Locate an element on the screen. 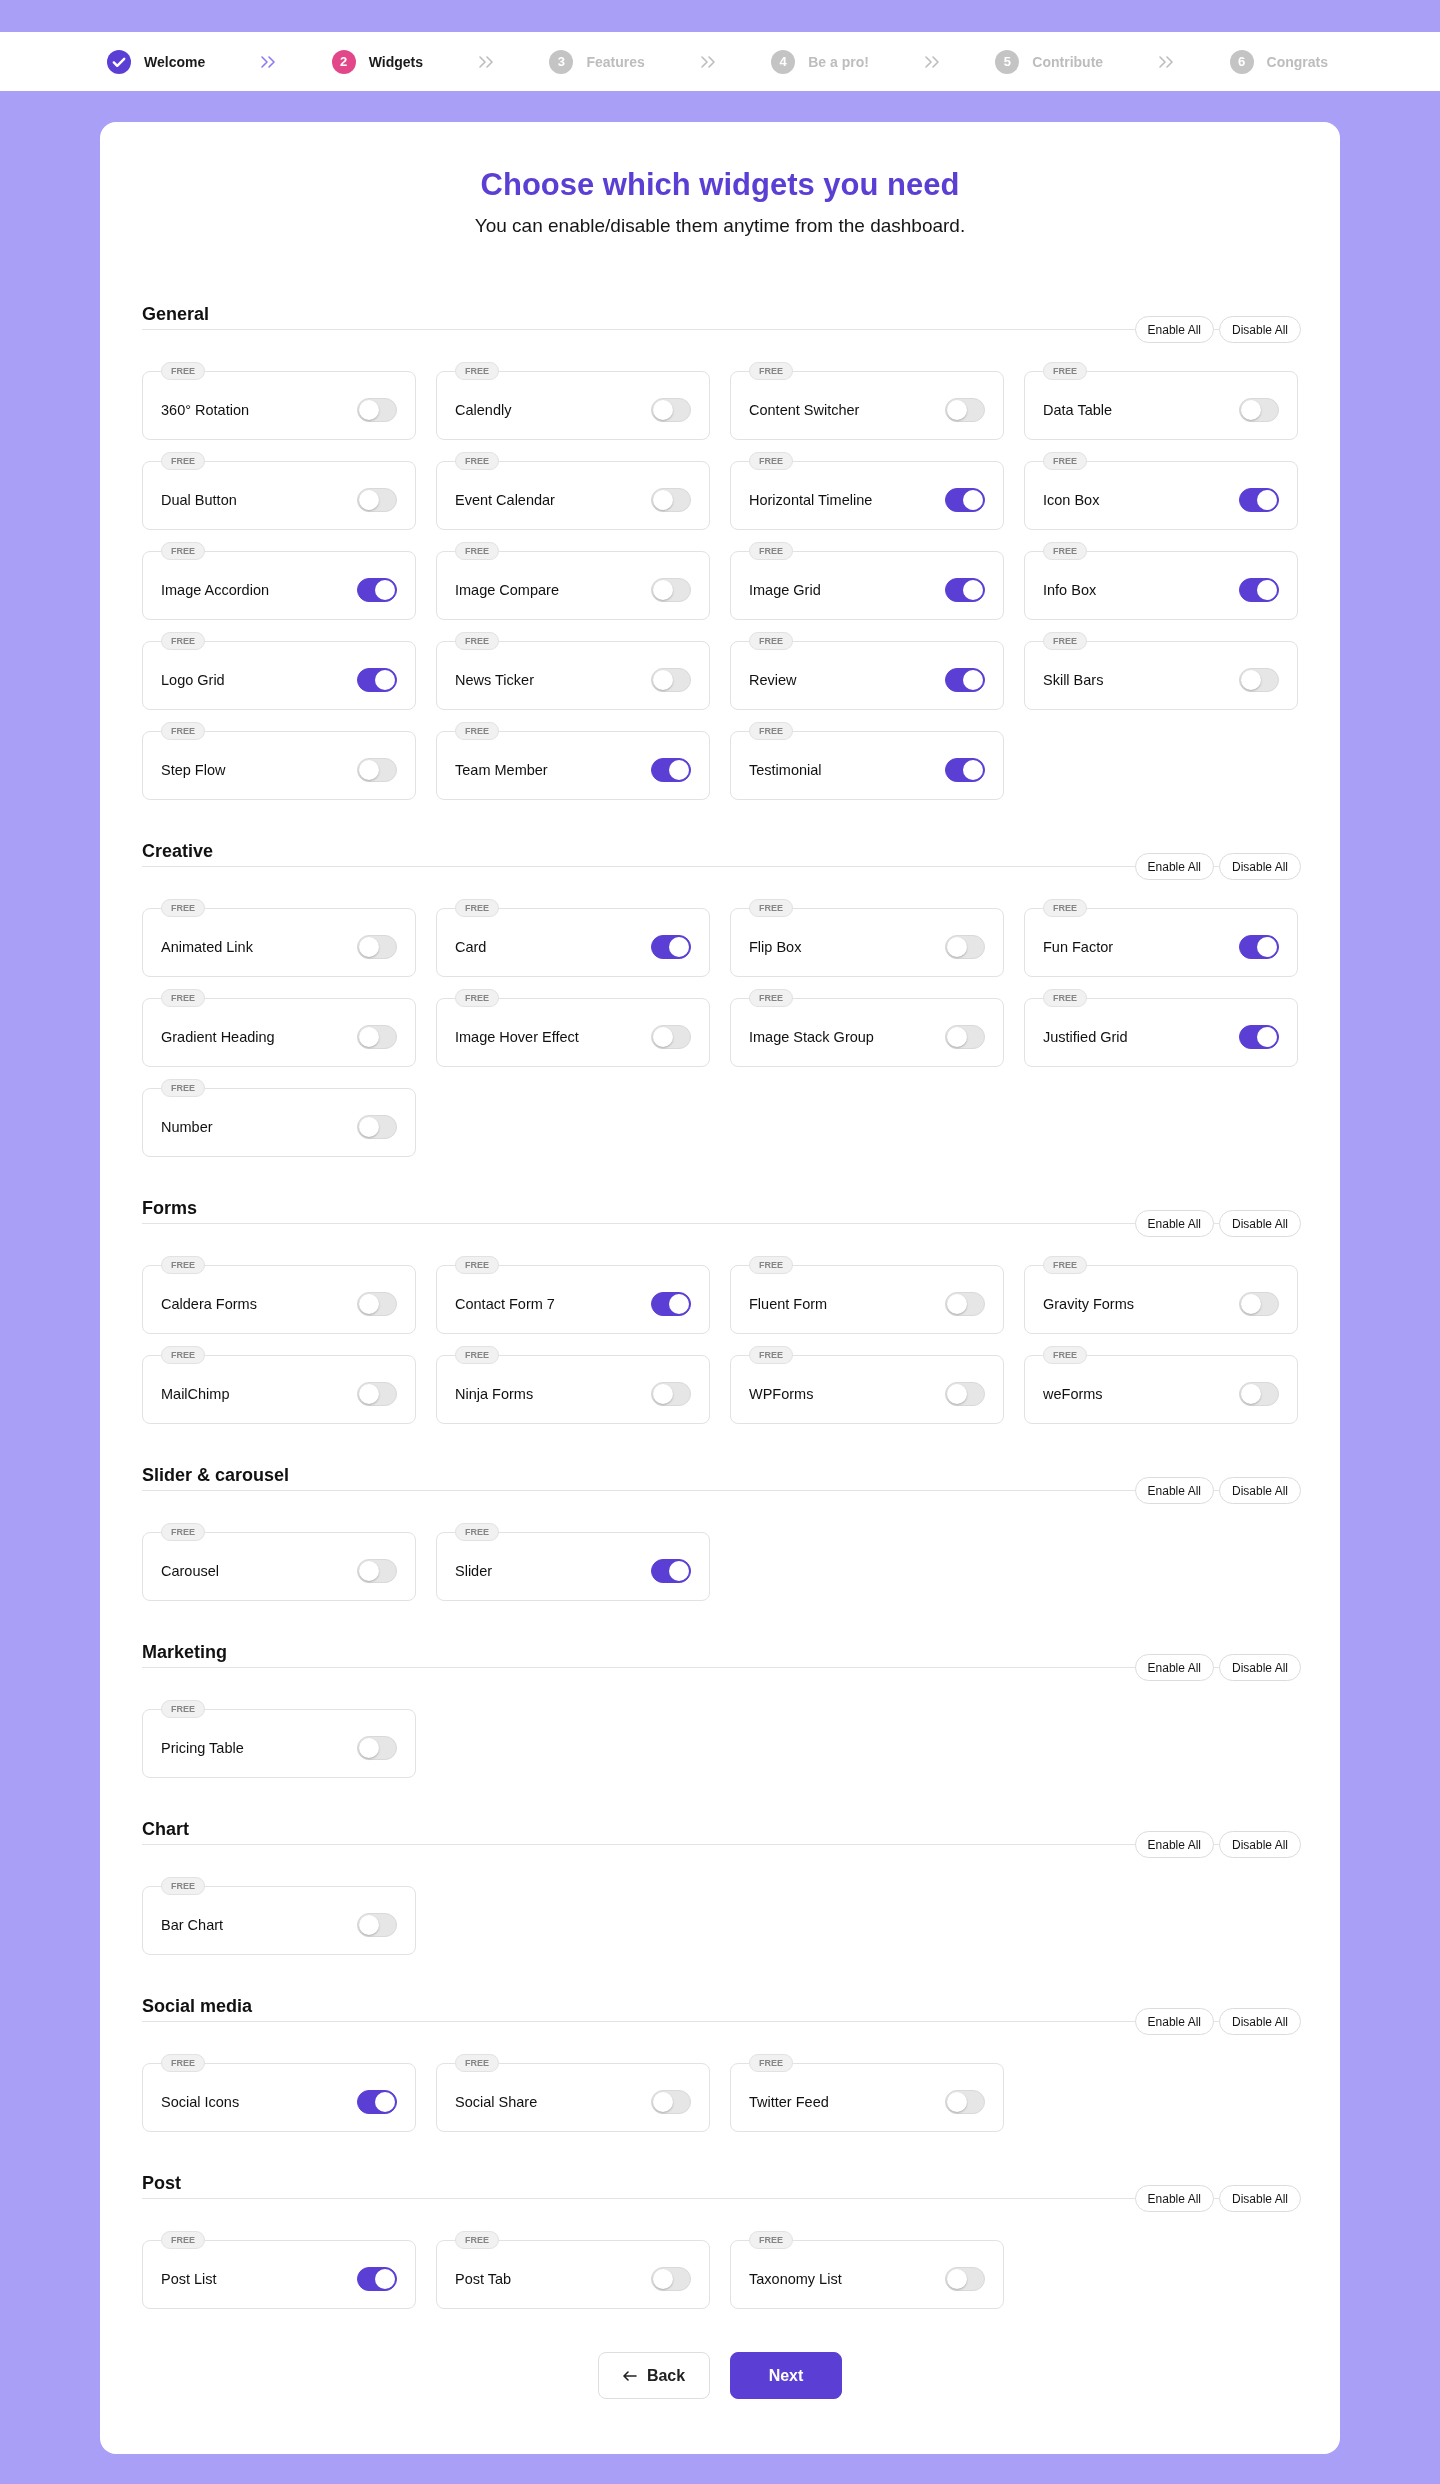 This screenshot has width=1440, height=2484. step-label: Be a pro! is located at coordinates (838, 61).